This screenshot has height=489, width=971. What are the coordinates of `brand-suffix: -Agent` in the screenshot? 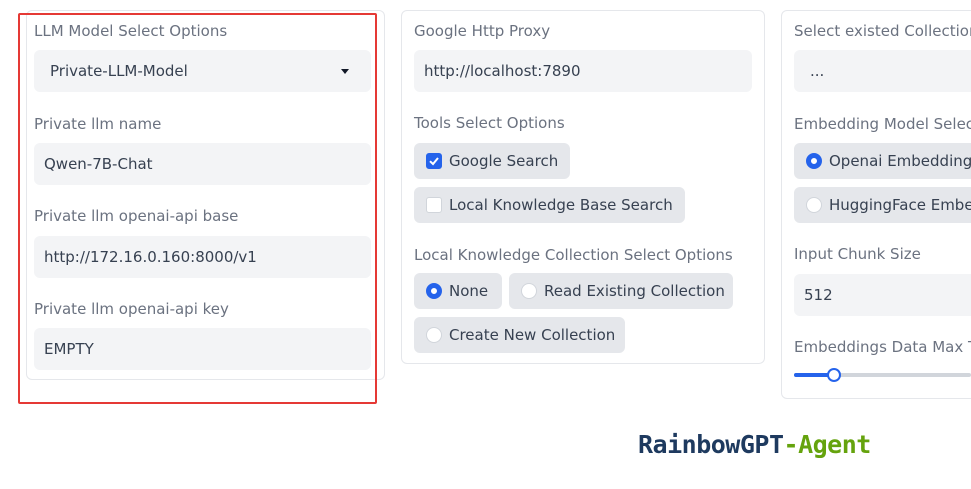 It's located at (827, 444).